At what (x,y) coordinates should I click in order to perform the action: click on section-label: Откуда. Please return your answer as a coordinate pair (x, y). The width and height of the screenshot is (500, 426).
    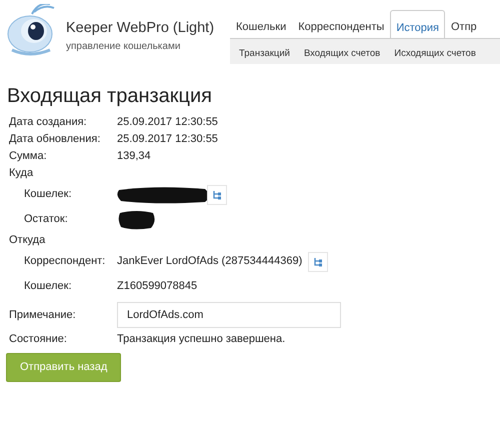
    Looking at the image, I should click on (27, 240).